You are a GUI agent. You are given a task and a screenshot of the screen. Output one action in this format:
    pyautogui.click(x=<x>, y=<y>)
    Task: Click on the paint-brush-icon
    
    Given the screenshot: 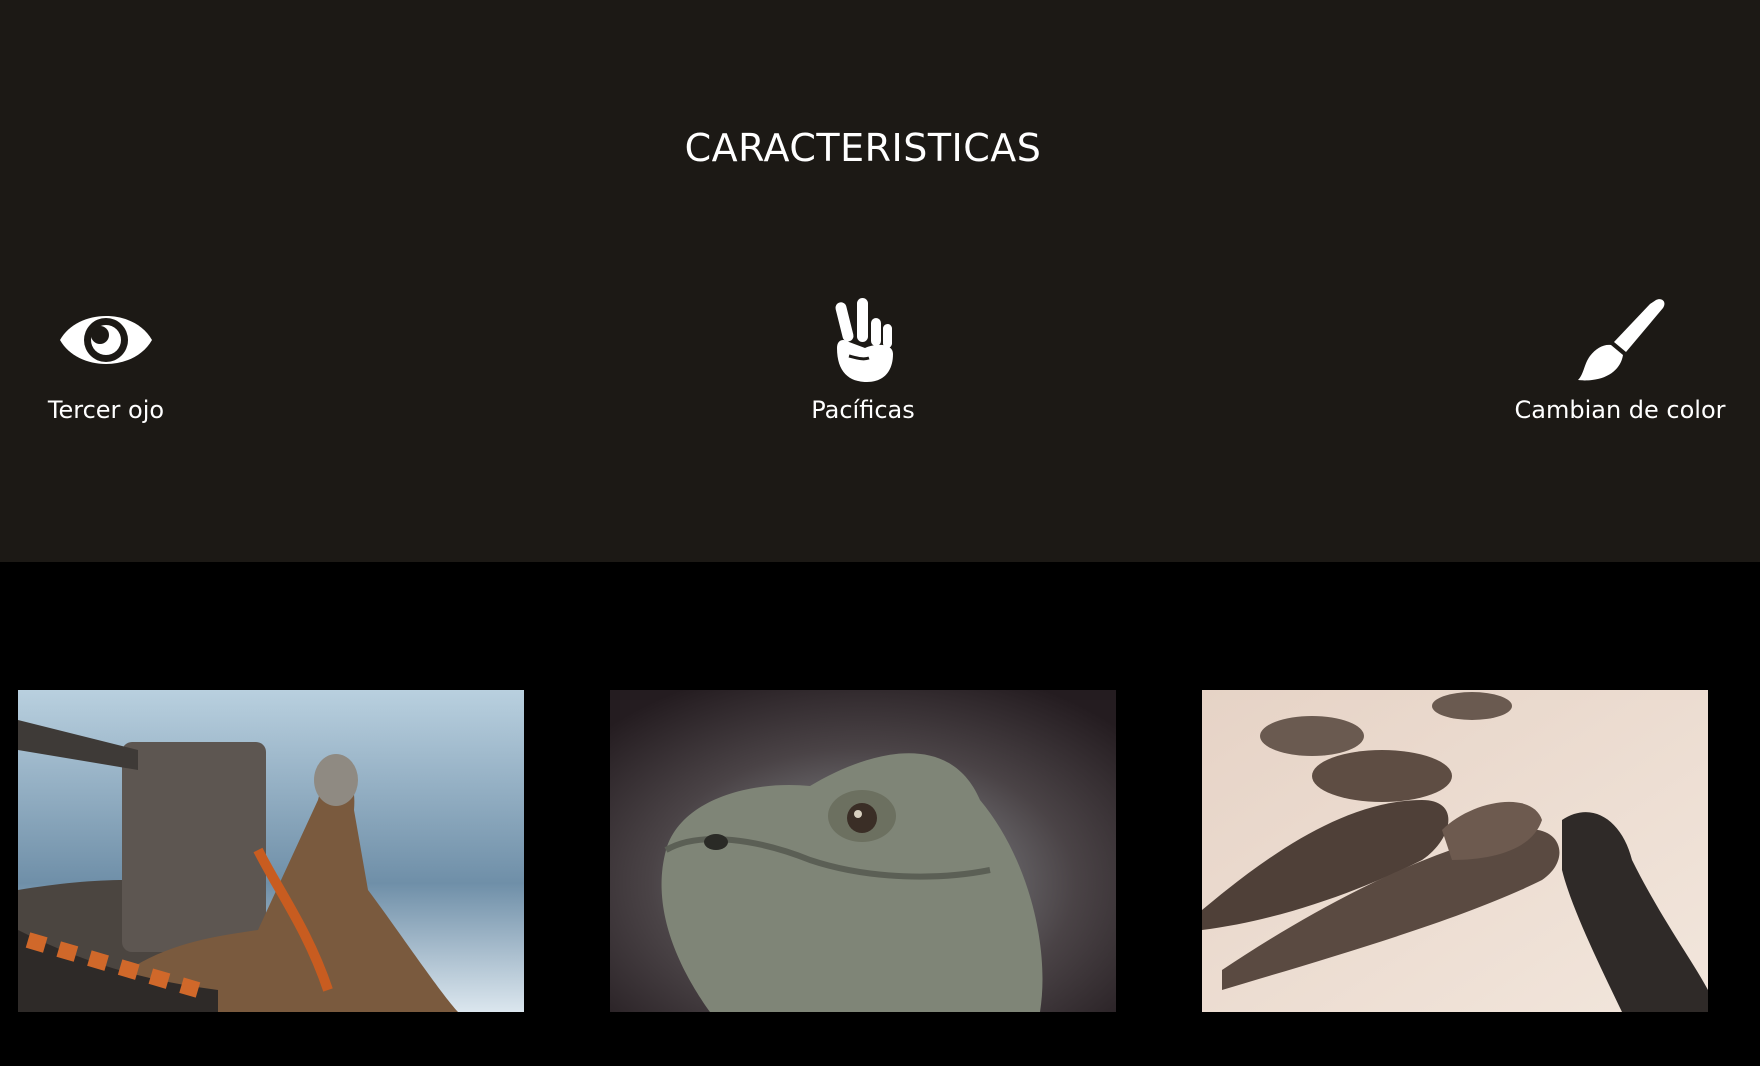 What is the action you would take?
    pyautogui.click(x=1621, y=340)
    